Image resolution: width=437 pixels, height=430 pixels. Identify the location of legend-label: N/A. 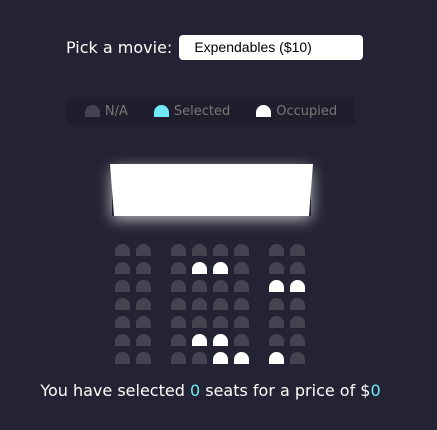
(116, 111).